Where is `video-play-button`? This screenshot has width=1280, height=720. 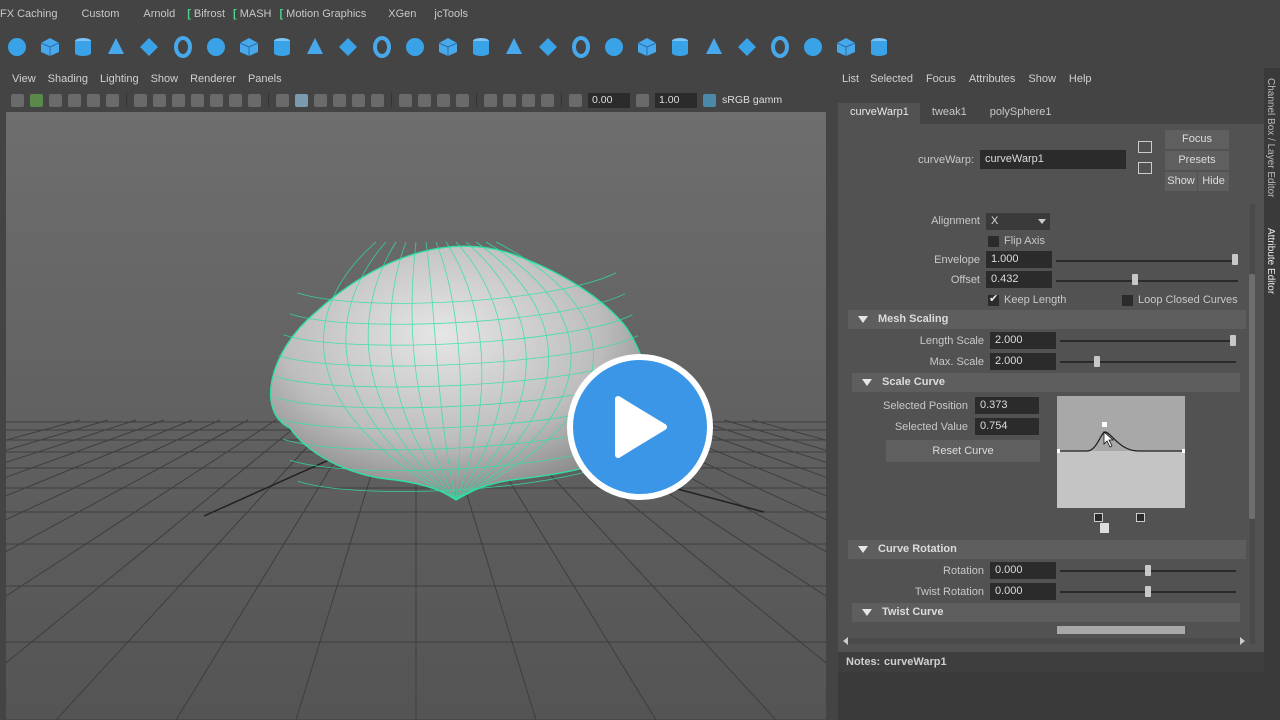 video-play-button is located at coordinates (640, 427).